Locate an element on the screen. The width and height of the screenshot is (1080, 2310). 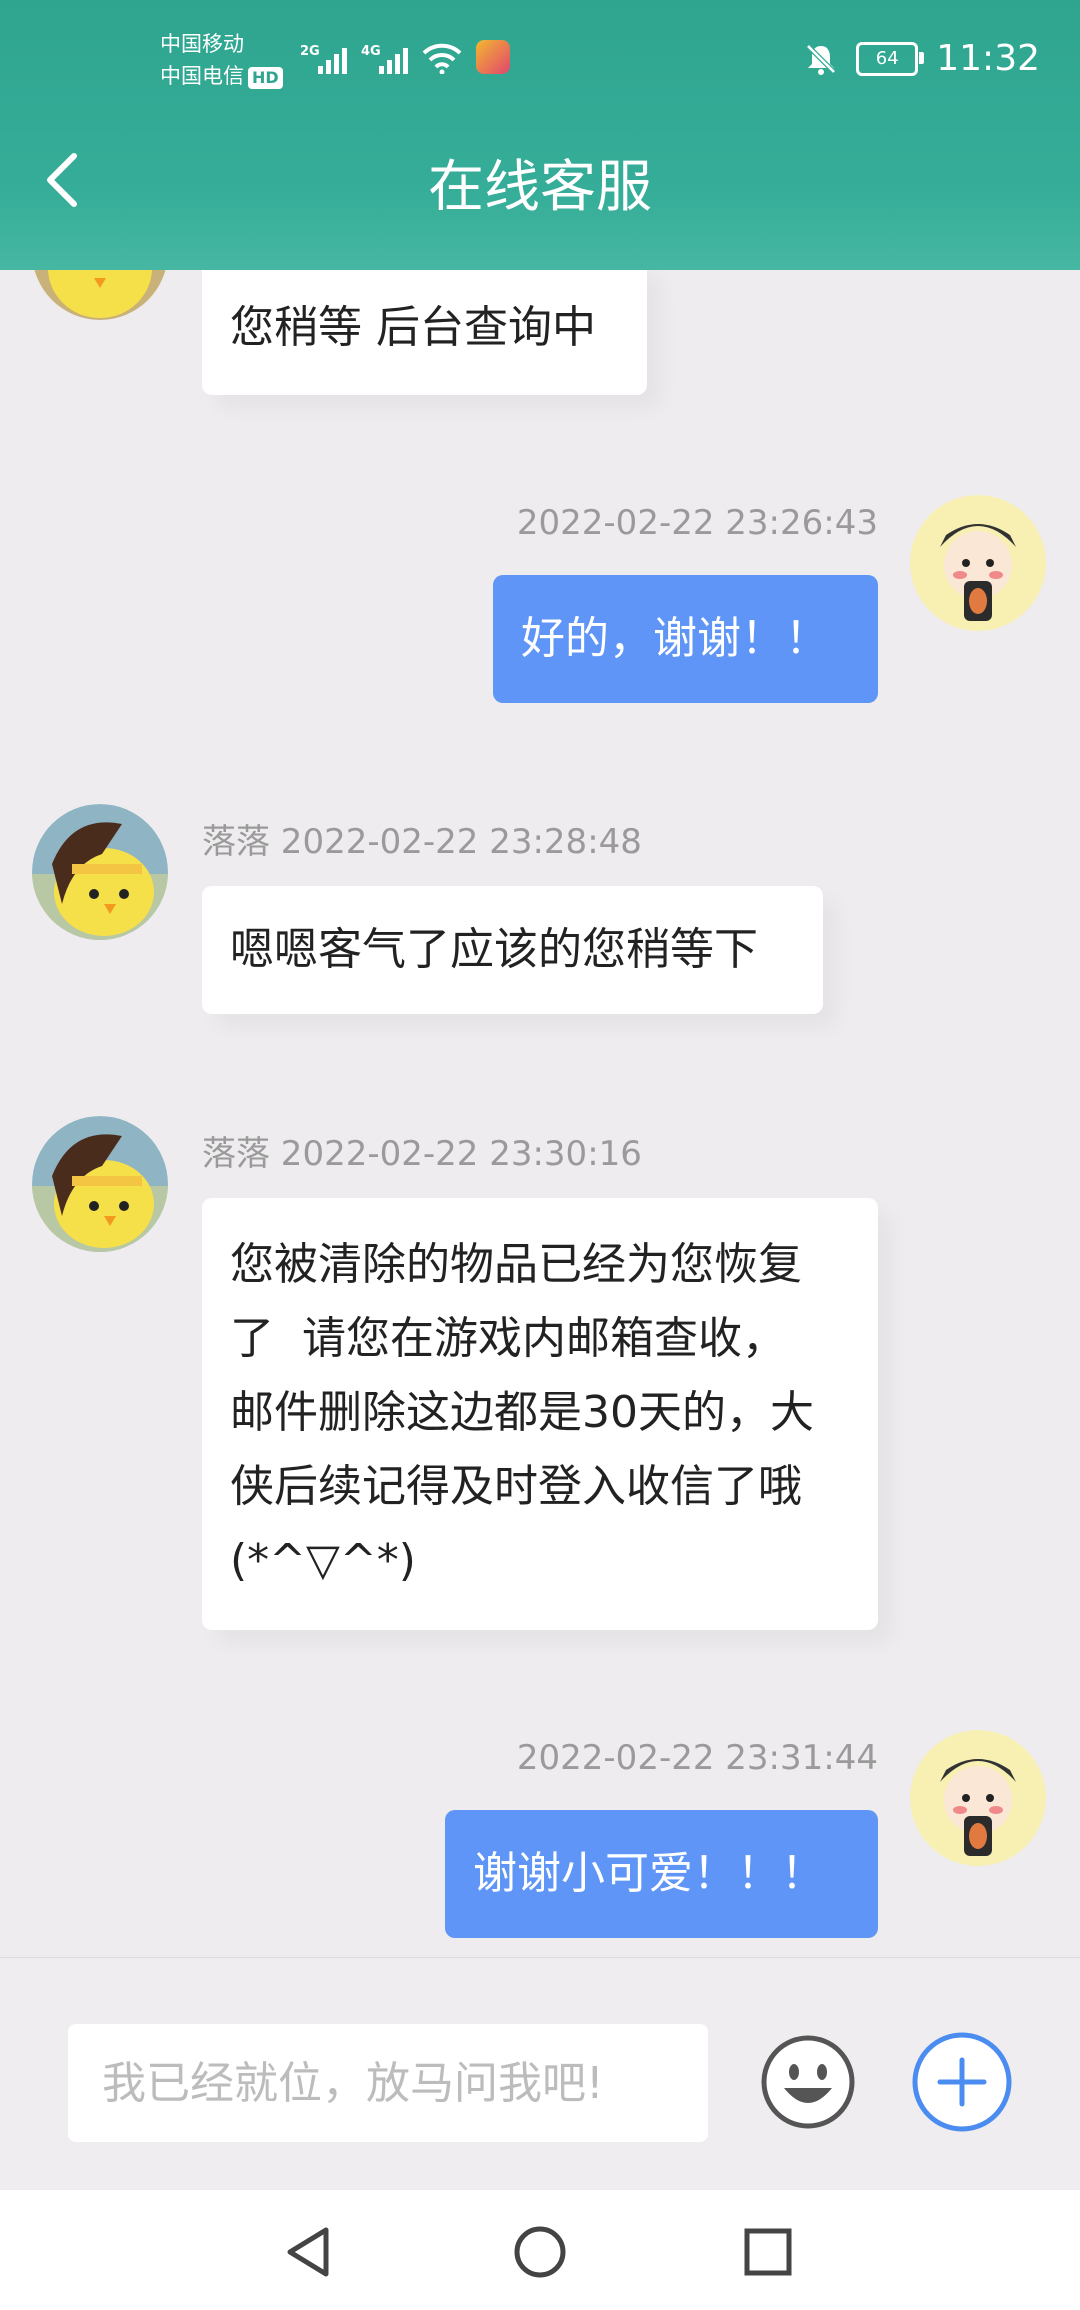
carrier-1: 中国移动 is located at coordinates (202, 44).